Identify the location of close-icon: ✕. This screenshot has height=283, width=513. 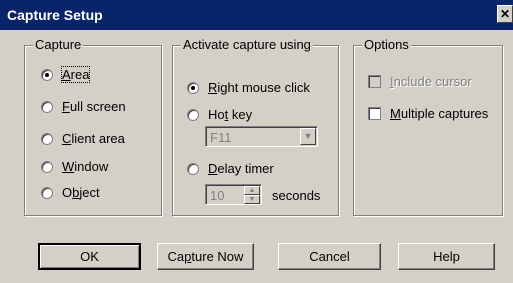
(505, 14).